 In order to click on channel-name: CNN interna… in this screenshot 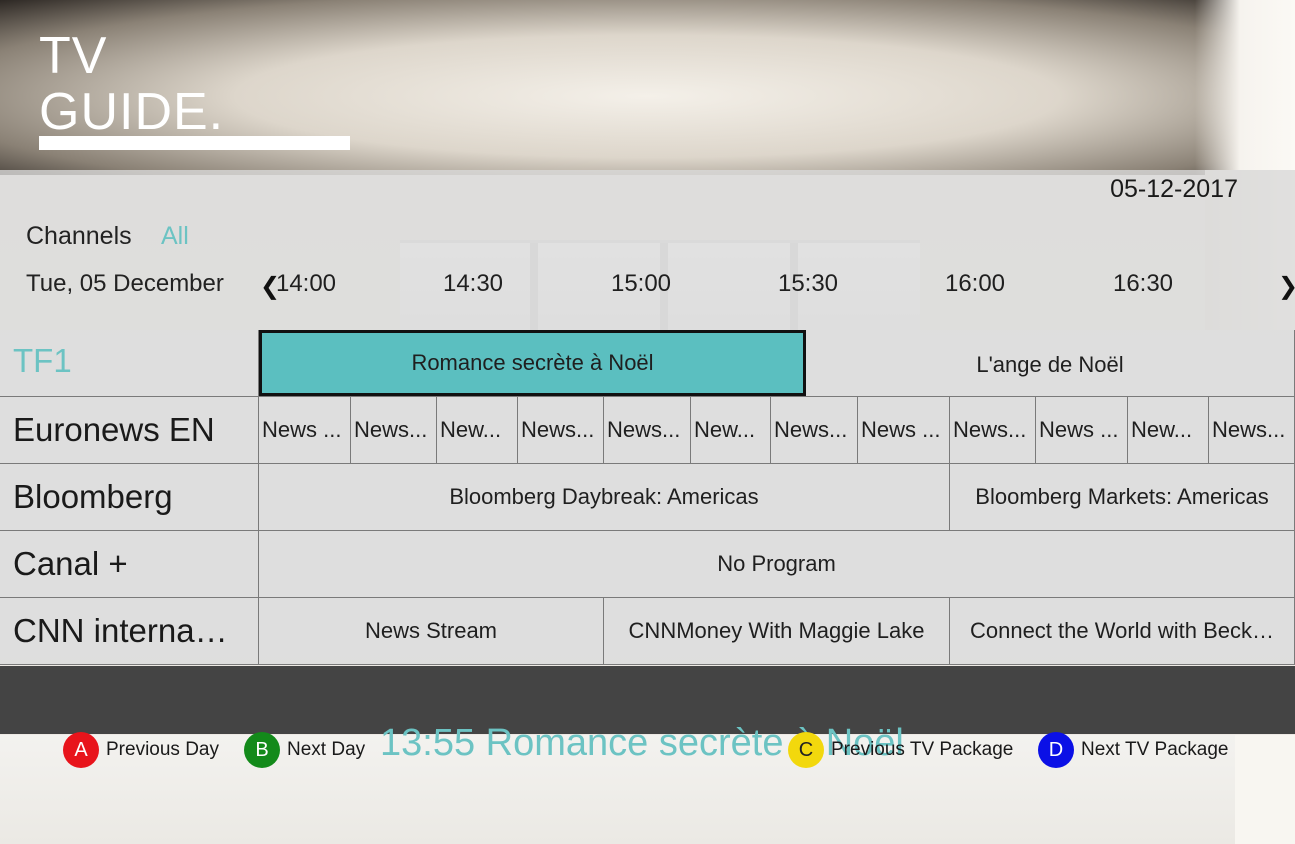, I will do `click(129, 631)`.